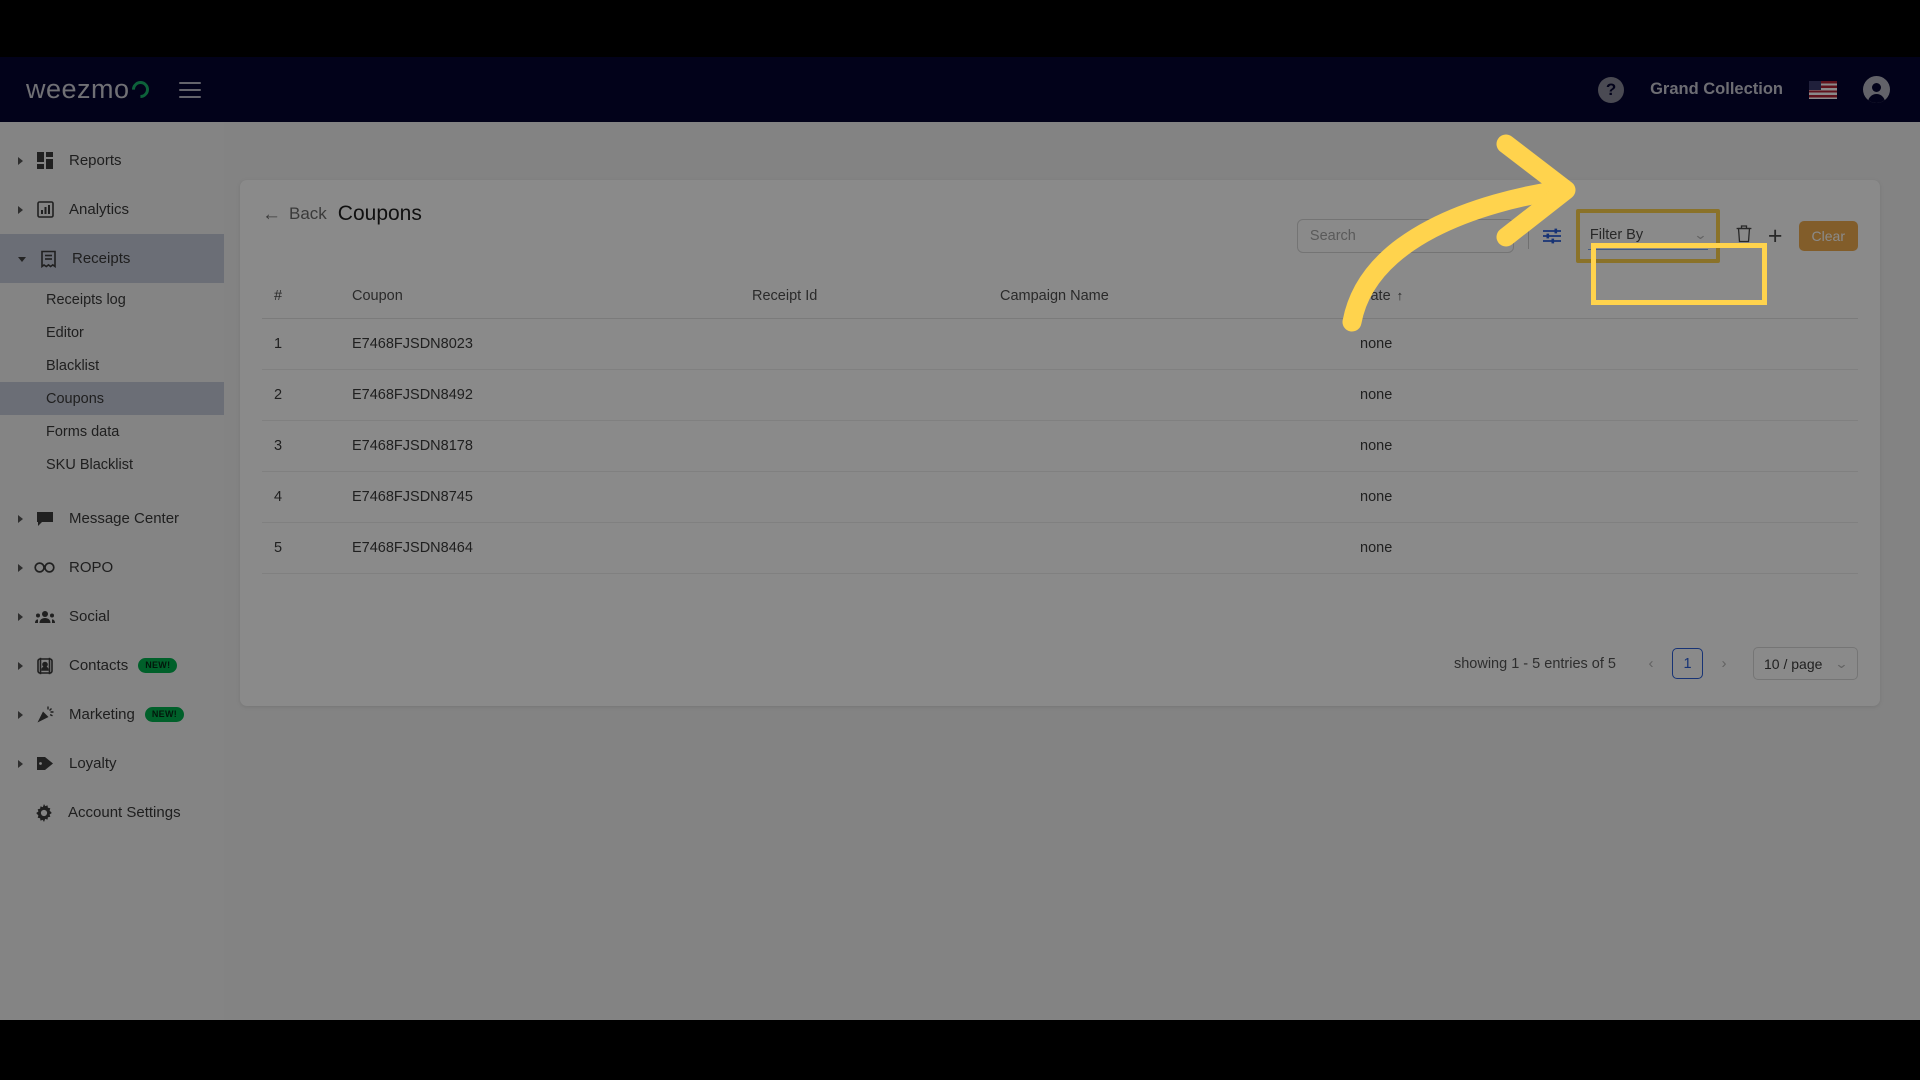 The width and height of the screenshot is (1920, 1080). I want to click on column-header-receipt-id: Receipt Id, so click(876, 298).